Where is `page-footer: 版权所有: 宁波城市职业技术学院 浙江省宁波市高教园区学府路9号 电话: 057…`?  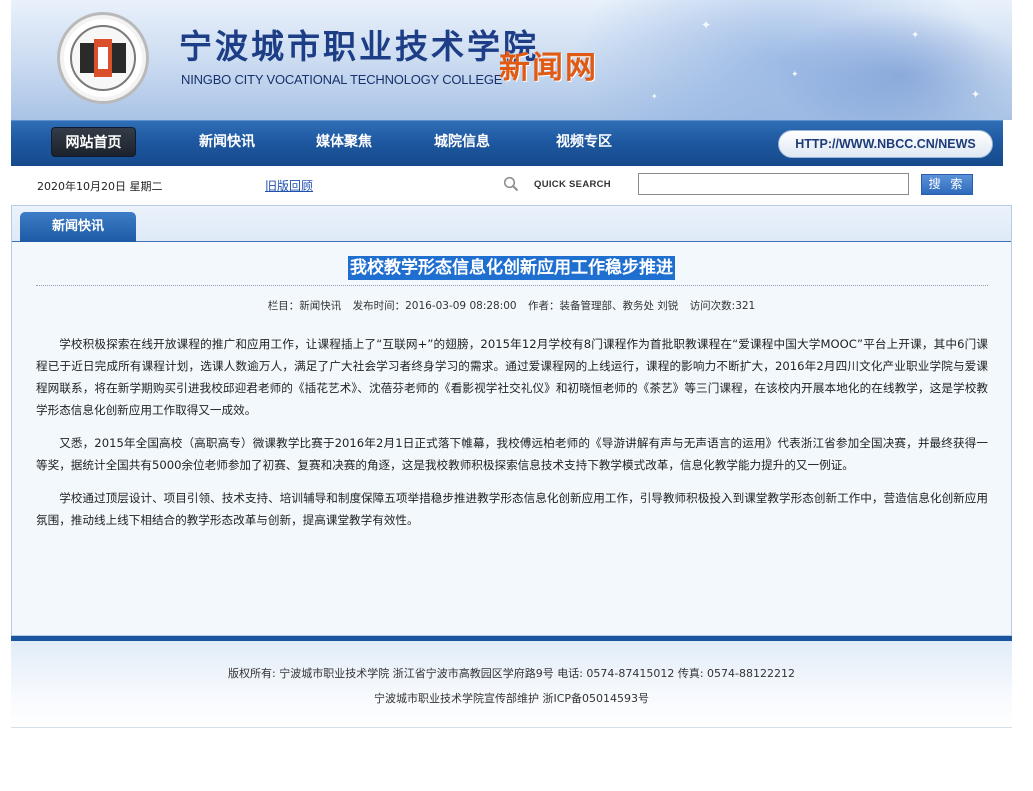
page-footer: 版权所有: 宁波城市职业技术学院 浙江省宁波市高教园区学府路9号 电话: 057… is located at coordinates (511, 684).